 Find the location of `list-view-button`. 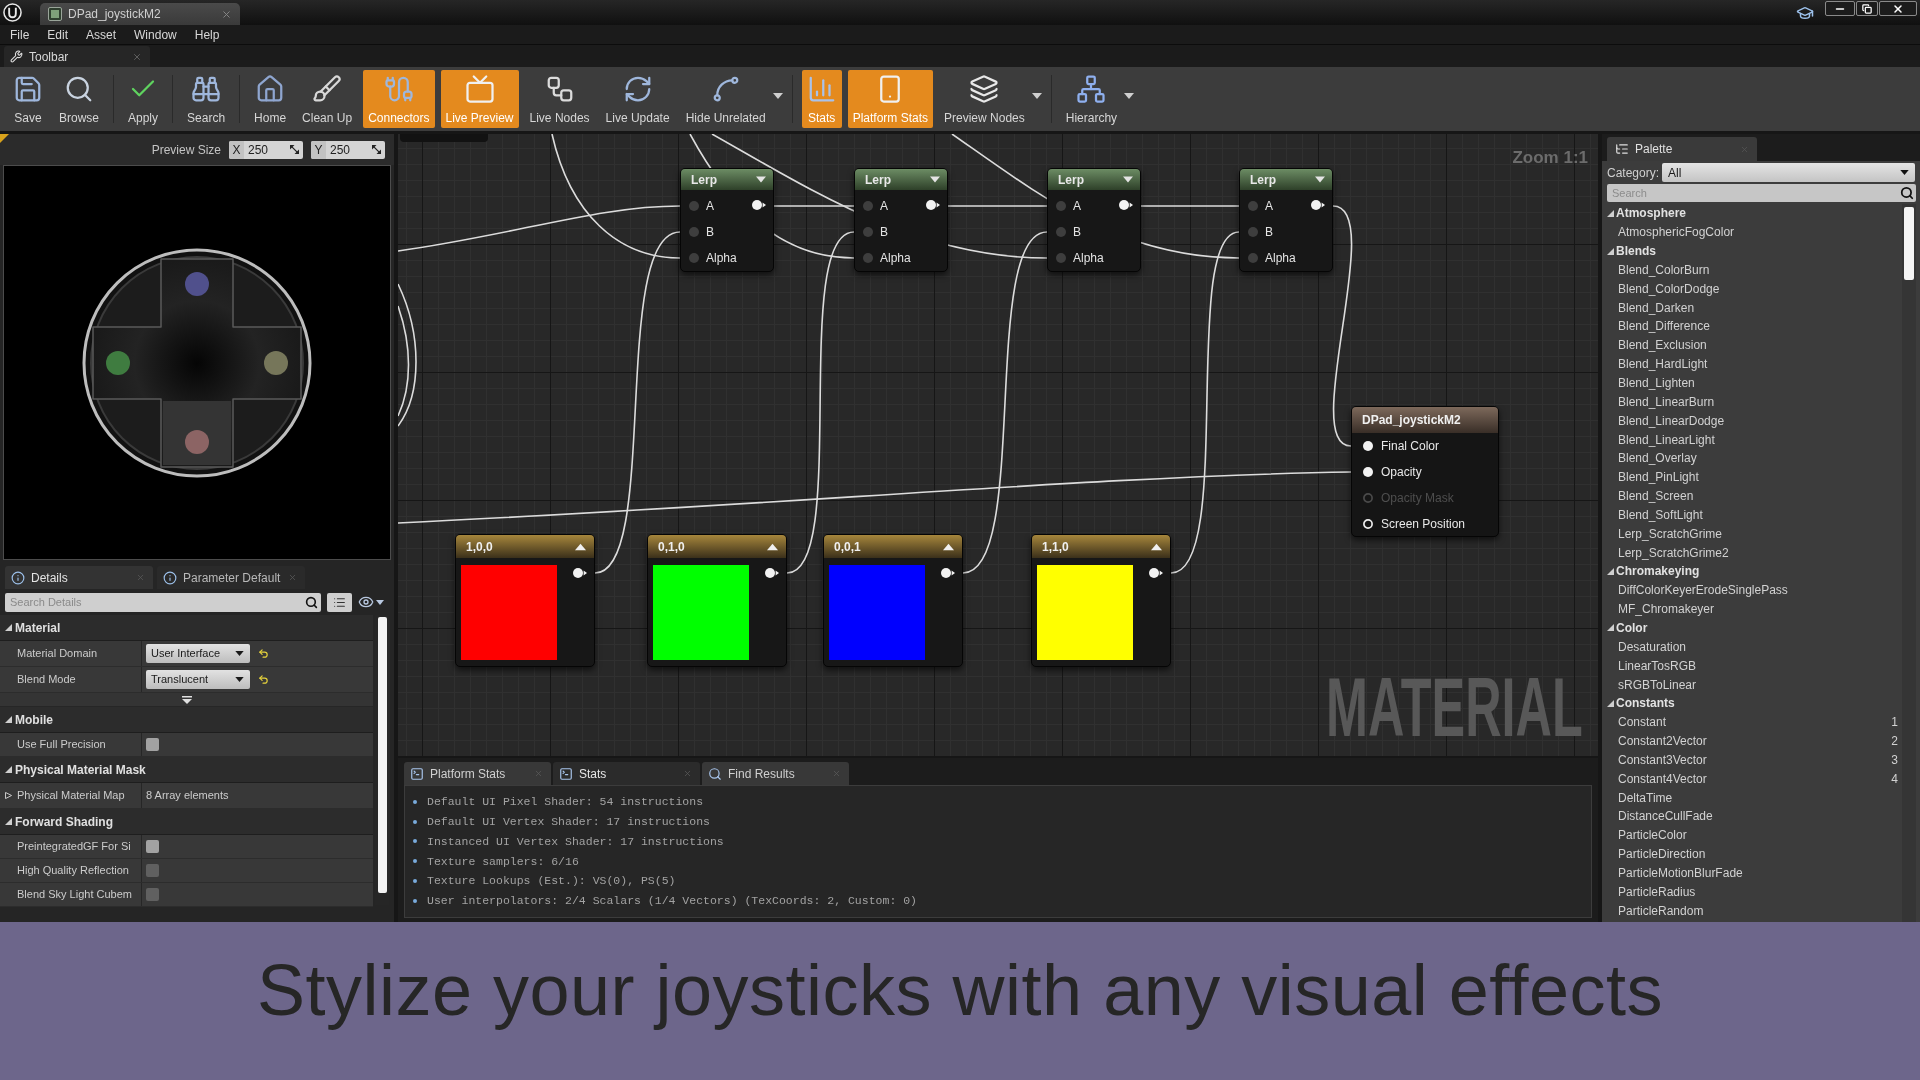

list-view-button is located at coordinates (339, 602).